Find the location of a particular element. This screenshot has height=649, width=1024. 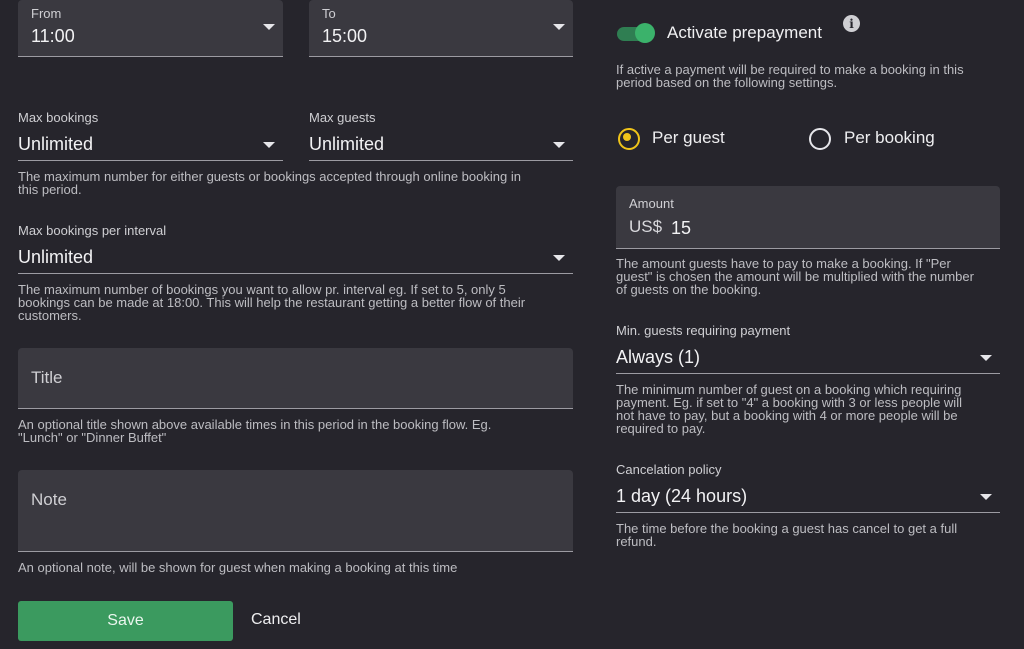

per-booking-label: Per booking is located at coordinates (889, 137).